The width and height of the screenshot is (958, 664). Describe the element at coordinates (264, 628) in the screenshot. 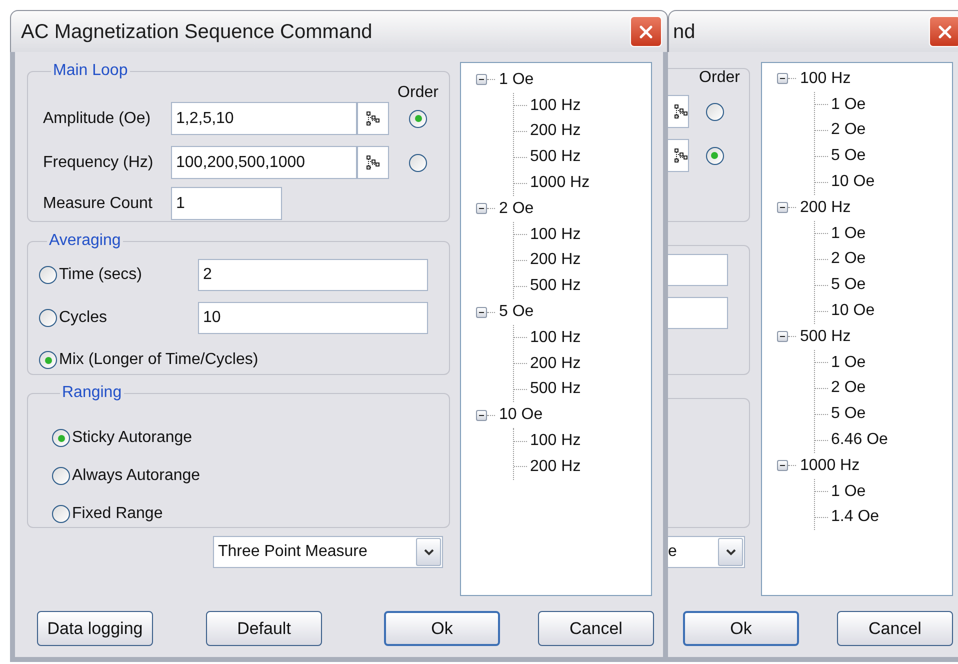

I see `button: Default` at that location.